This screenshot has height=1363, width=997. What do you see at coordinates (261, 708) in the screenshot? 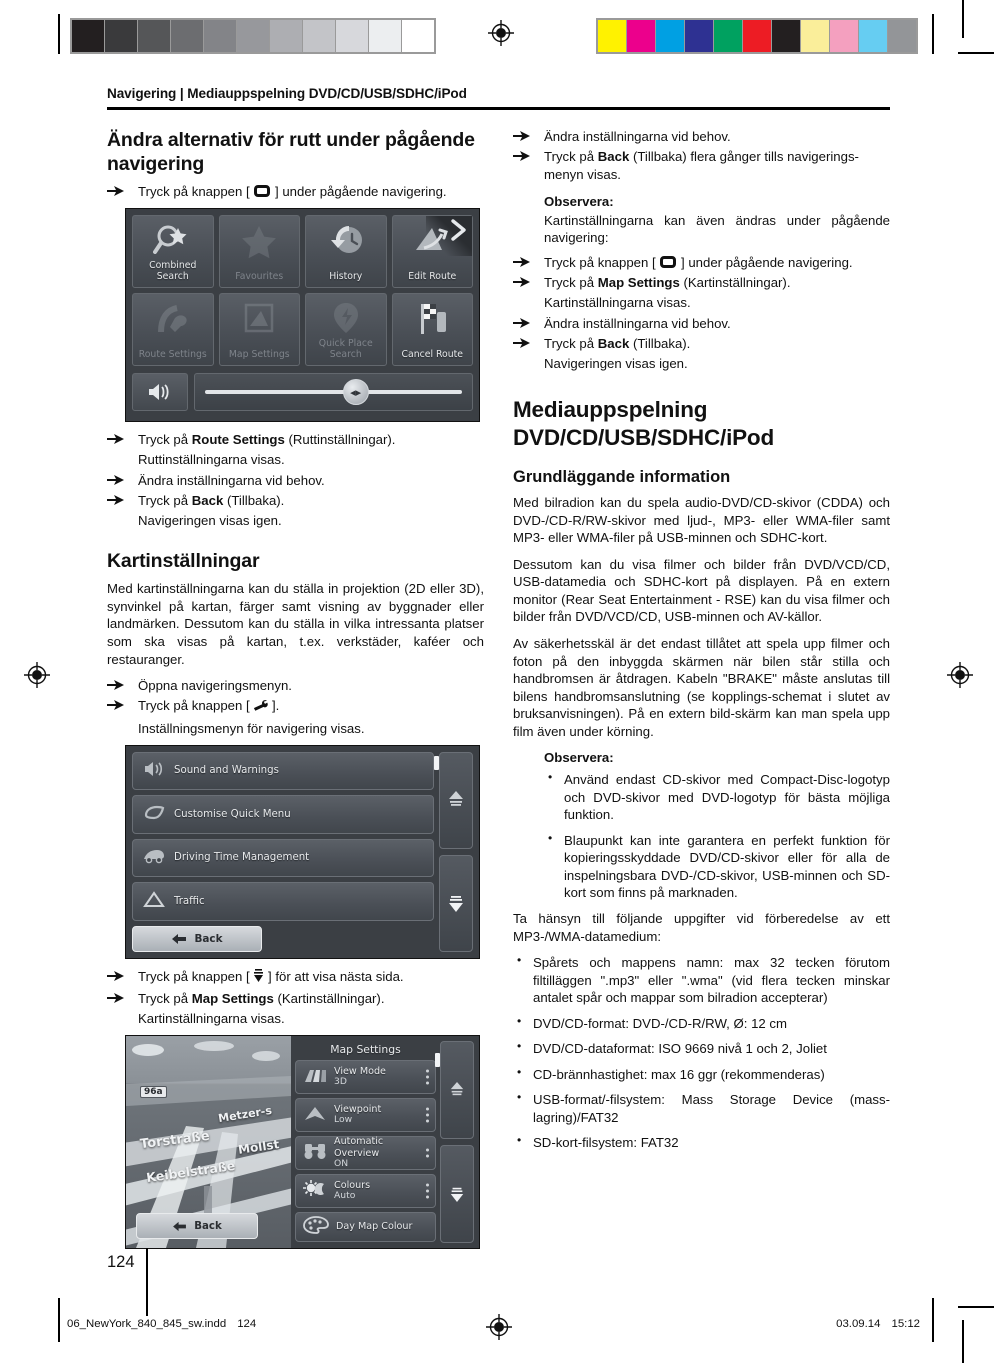
I see `wrench-icon` at bounding box center [261, 708].